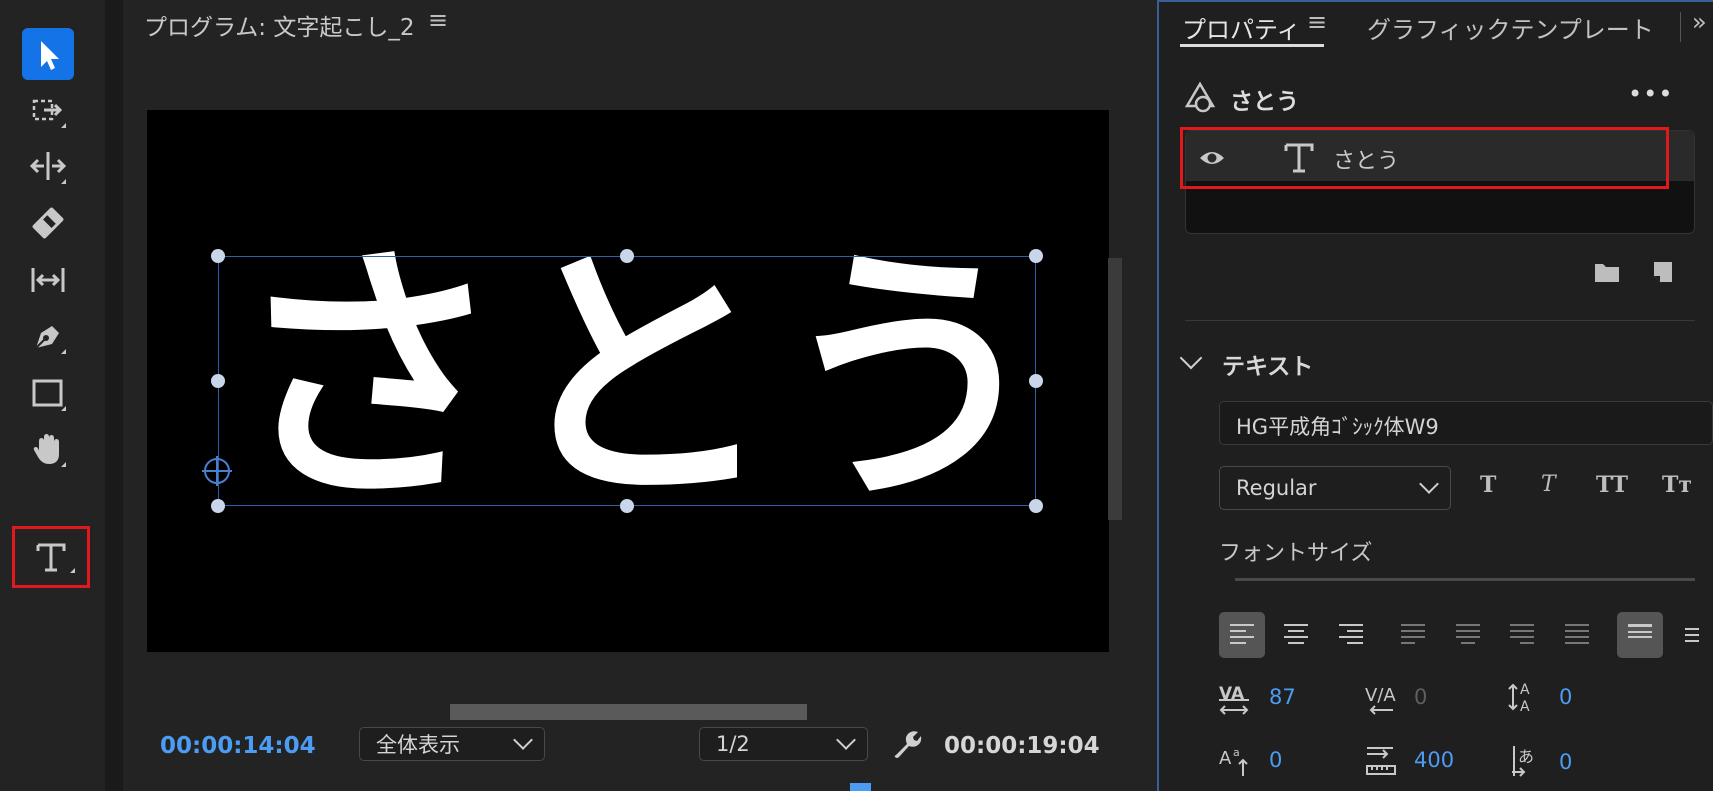  What do you see at coordinates (1381, 761) in the screenshot?
I see `tsume-icon` at bounding box center [1381, 761].